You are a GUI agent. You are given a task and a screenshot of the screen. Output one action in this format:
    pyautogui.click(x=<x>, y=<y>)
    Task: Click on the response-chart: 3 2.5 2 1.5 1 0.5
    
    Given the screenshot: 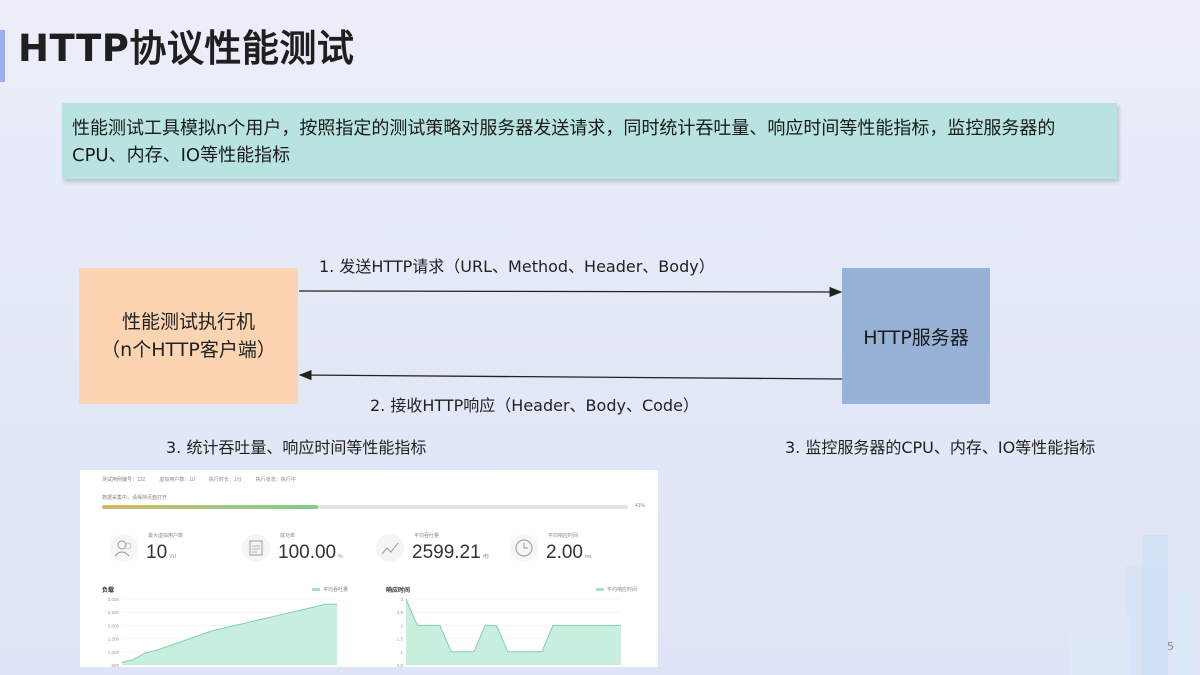 What is the action you would take?
    pyautogui.click(x=509, y=632)
    